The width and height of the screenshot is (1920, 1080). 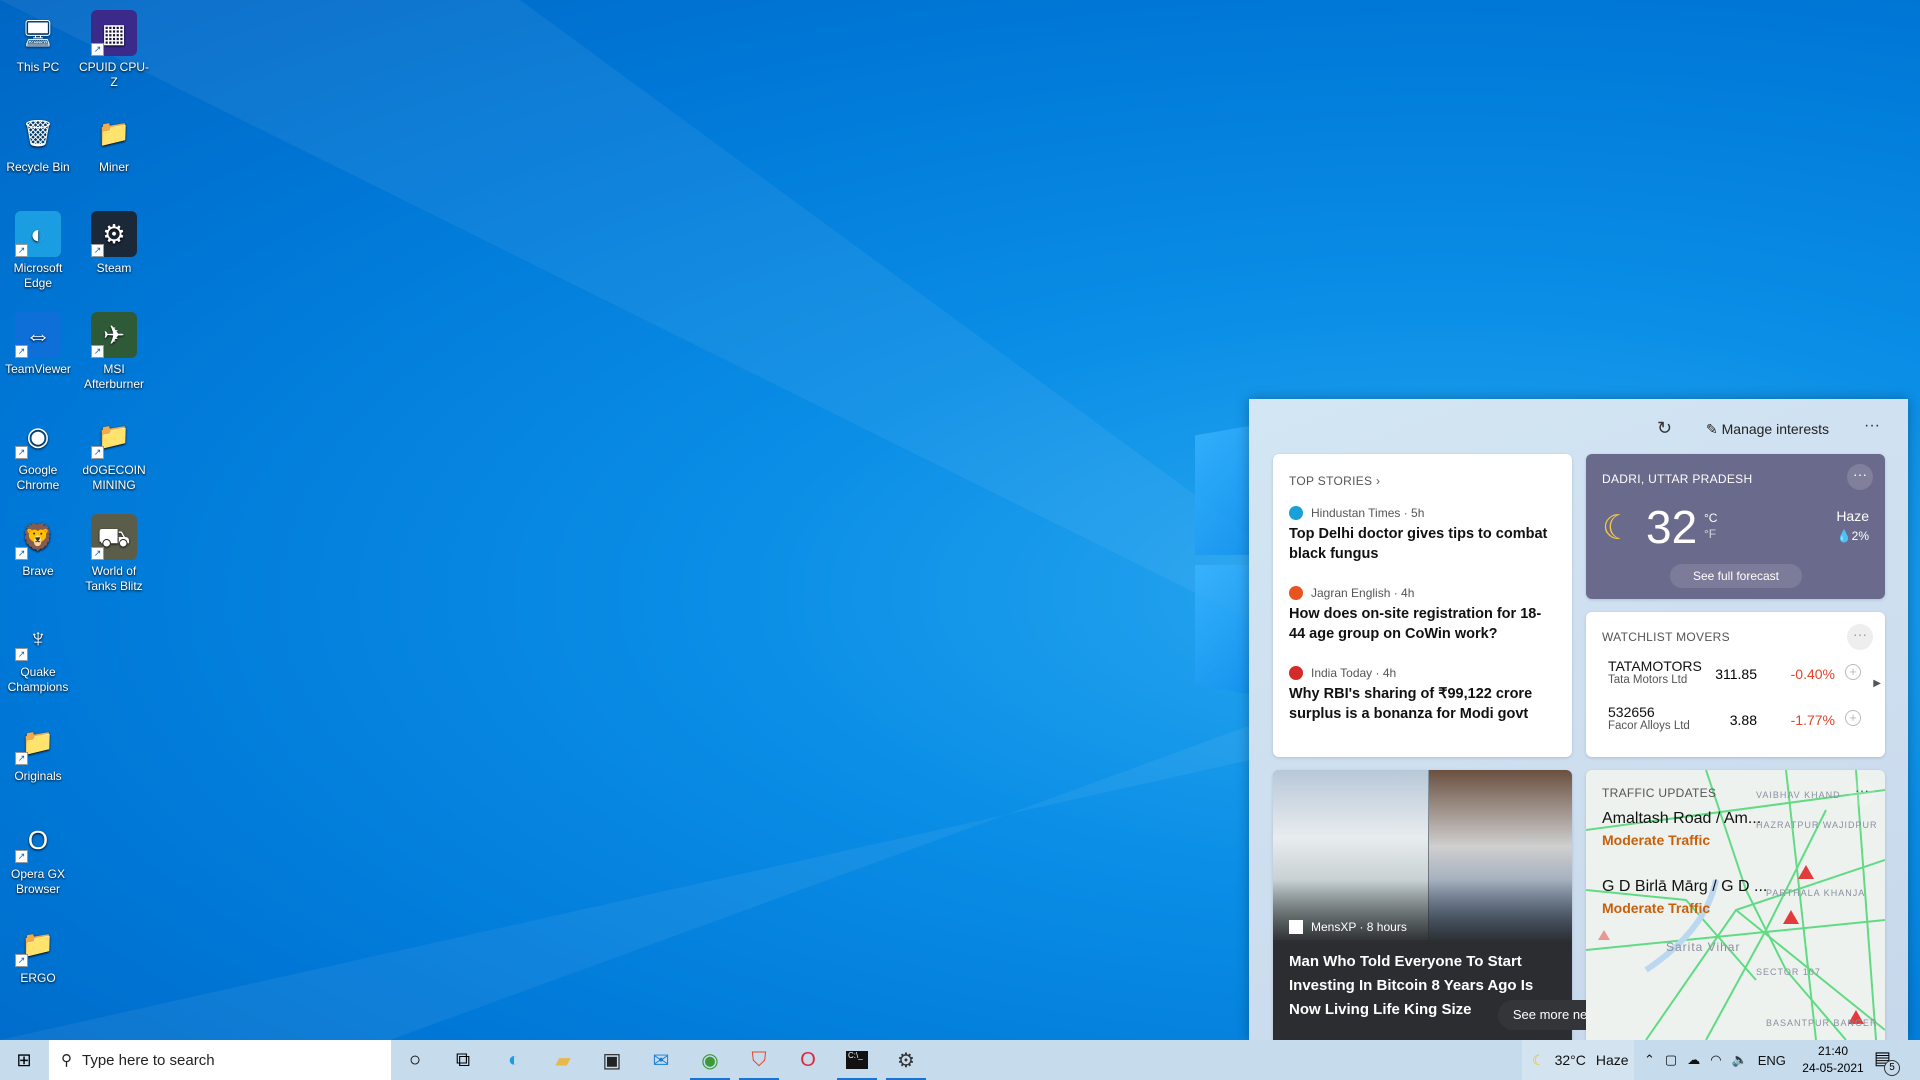 I want to click on desktop-icon: ✈ ↗ MSI Afterburner, so click(x=114, y=352).